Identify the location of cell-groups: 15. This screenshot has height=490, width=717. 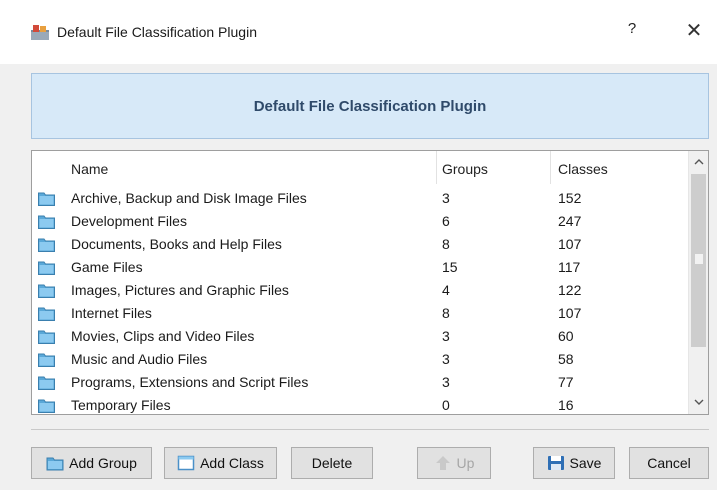
(450, 267).